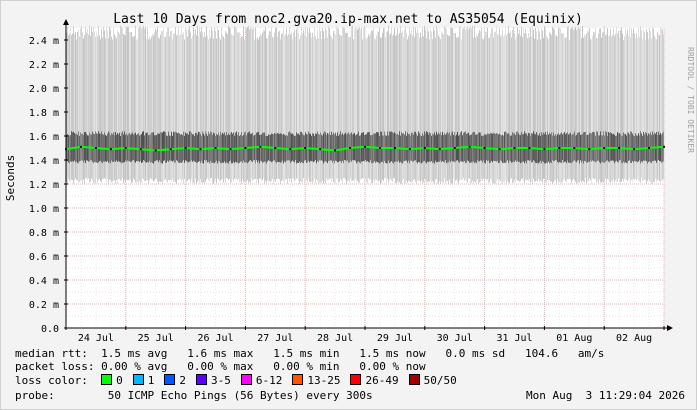 Image resolution: width=697 pixels, height=410 pixels. I want to click on loss-color-range: 1, so click(151, 380).